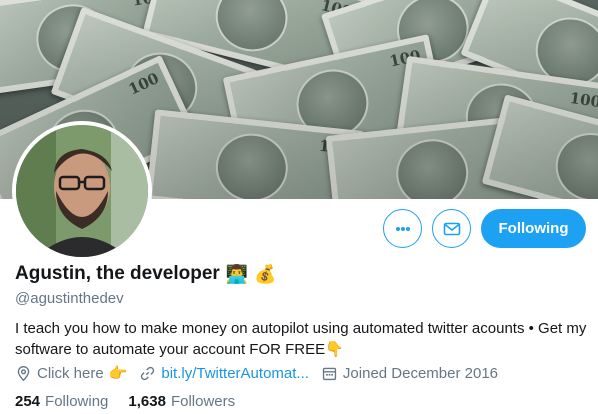 Image resolution: width=598 pixels, height=414 pixels. I want to click on message-button, so click(451, 228).